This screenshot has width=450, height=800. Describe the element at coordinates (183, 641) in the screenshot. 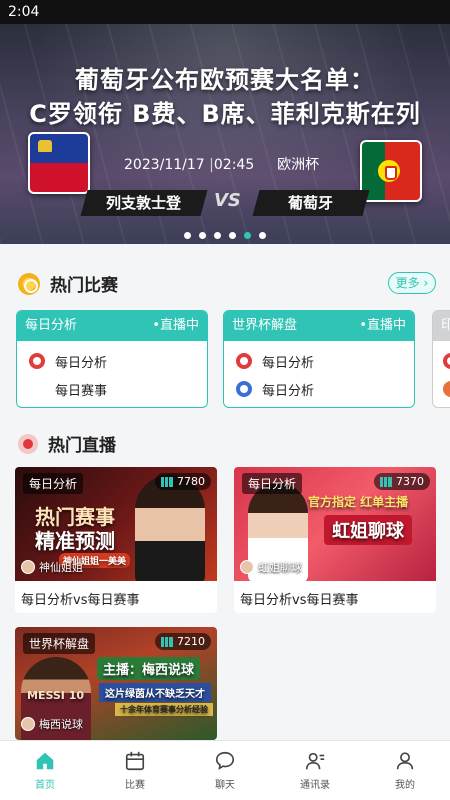

I see `viewer-count: 7210` at that location.